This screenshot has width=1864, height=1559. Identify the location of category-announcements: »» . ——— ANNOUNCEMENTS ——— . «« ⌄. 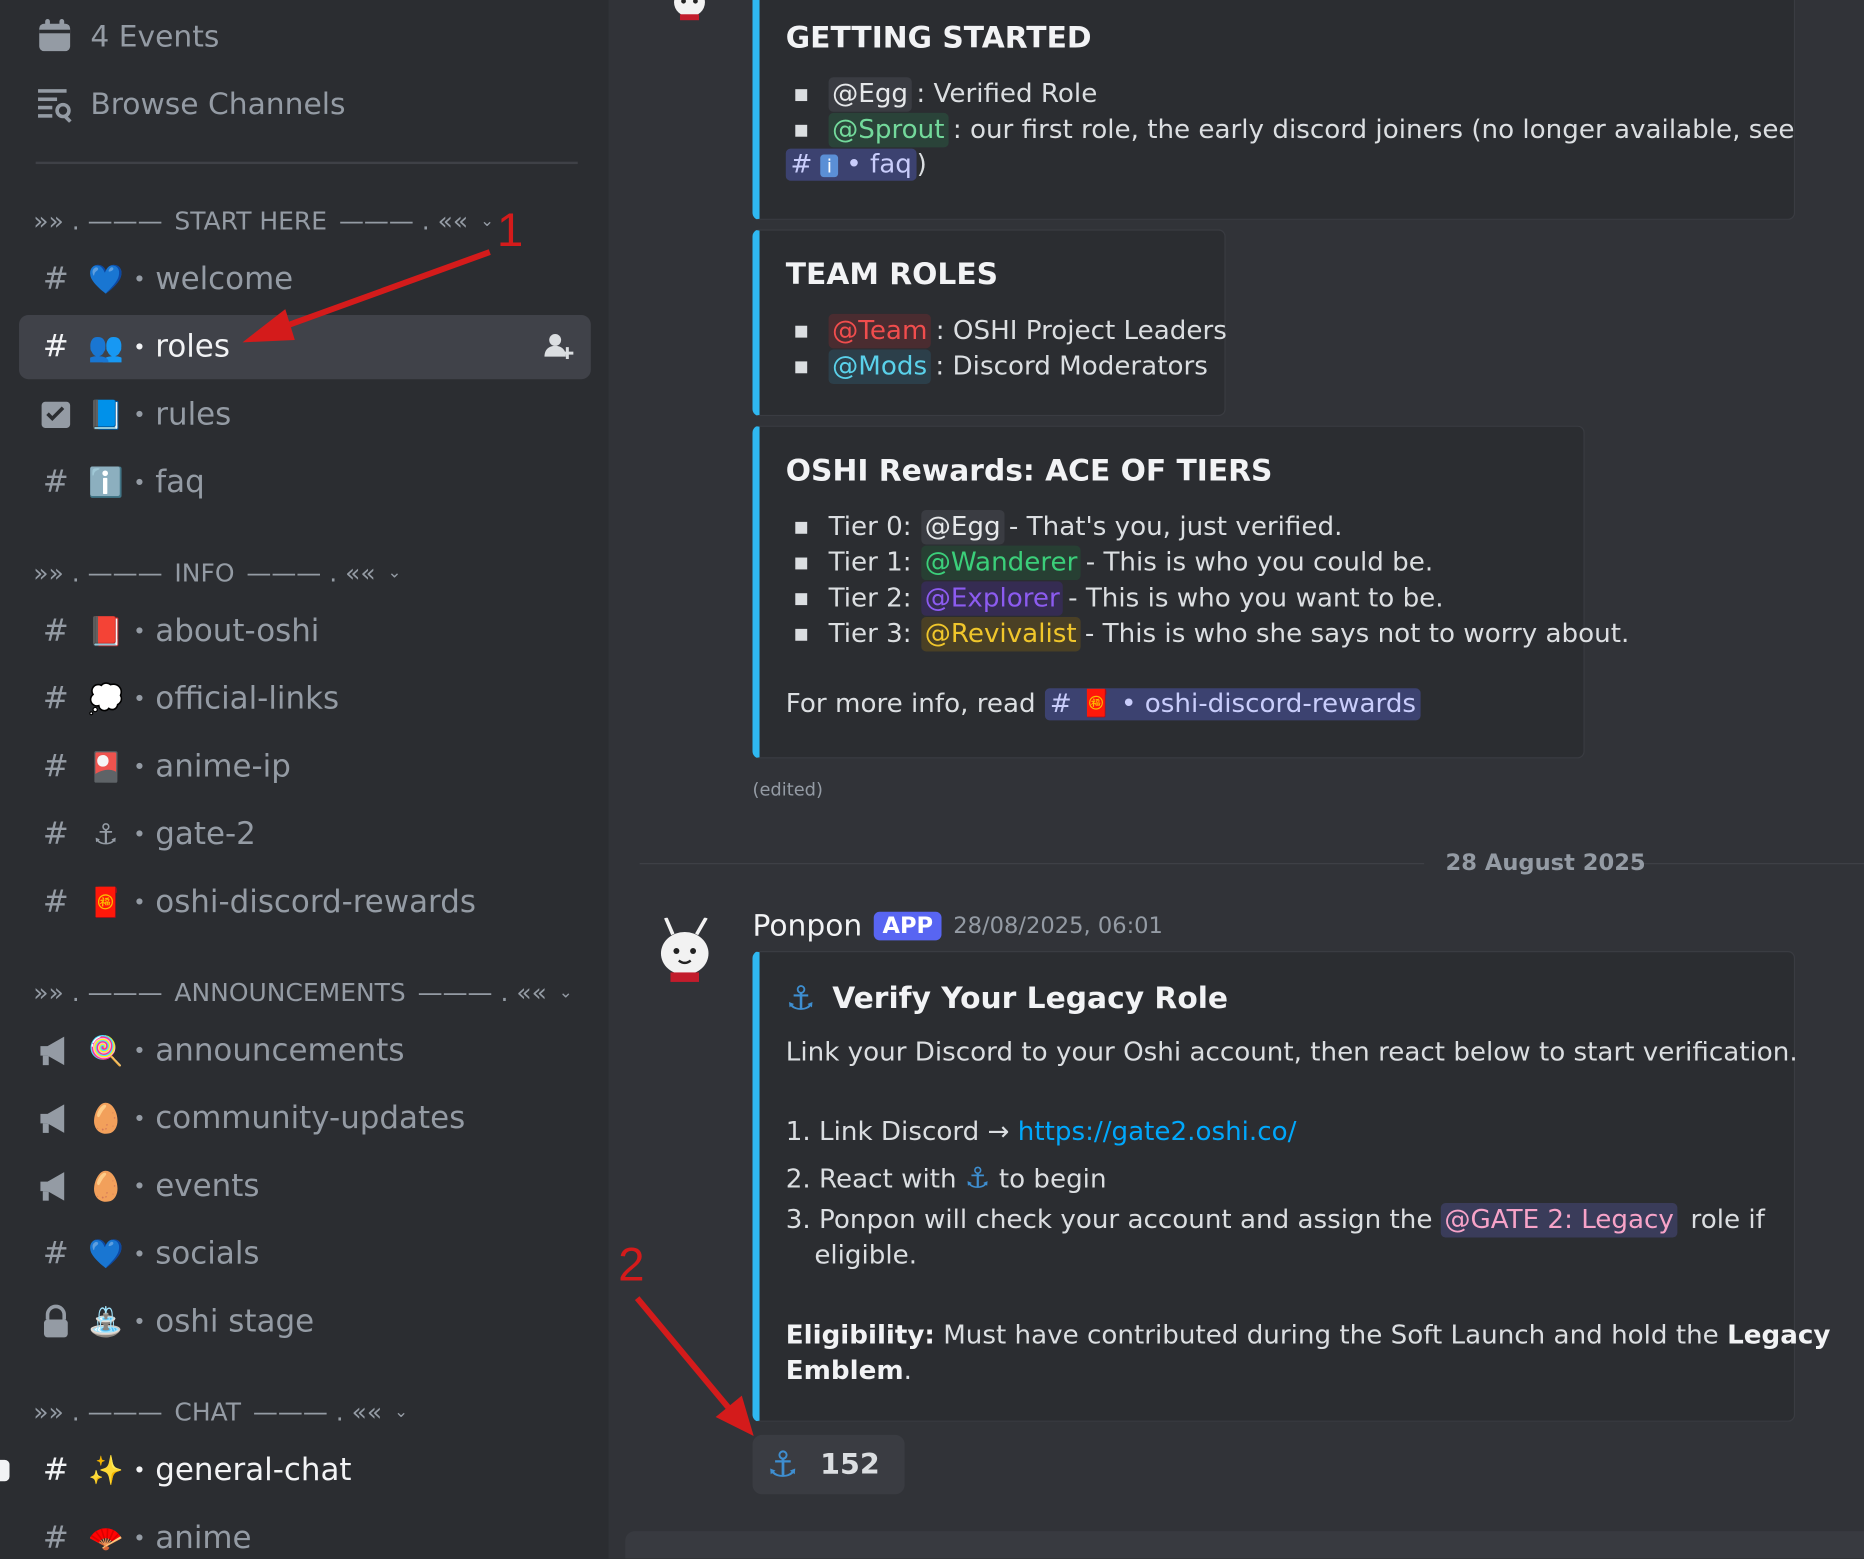
(302, 992).